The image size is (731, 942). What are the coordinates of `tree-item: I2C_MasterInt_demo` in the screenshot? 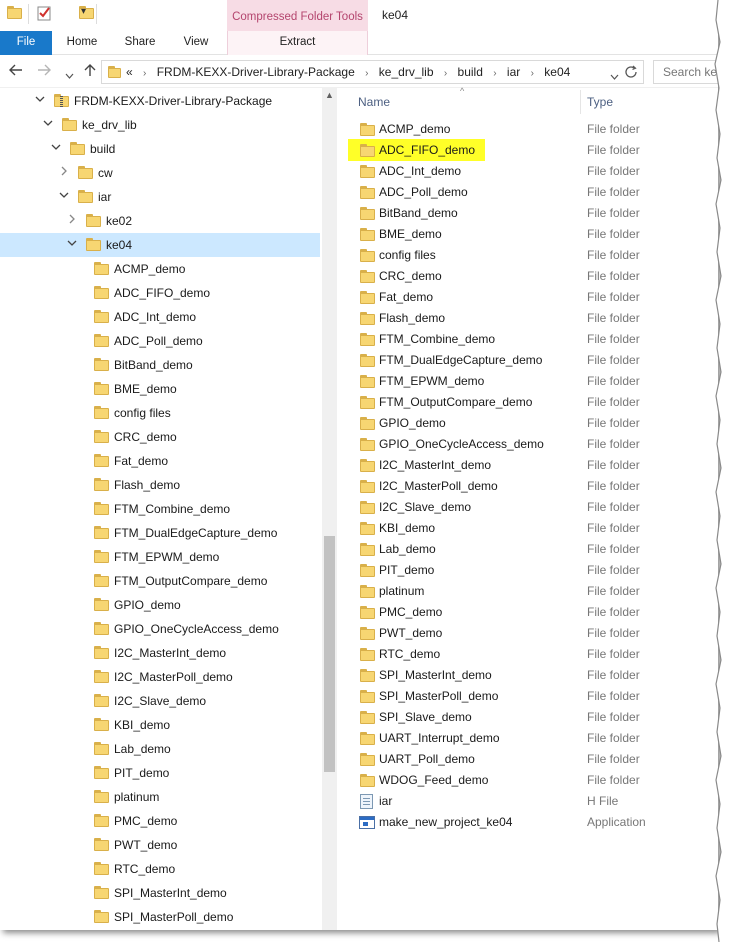 It's located at (160, 653).